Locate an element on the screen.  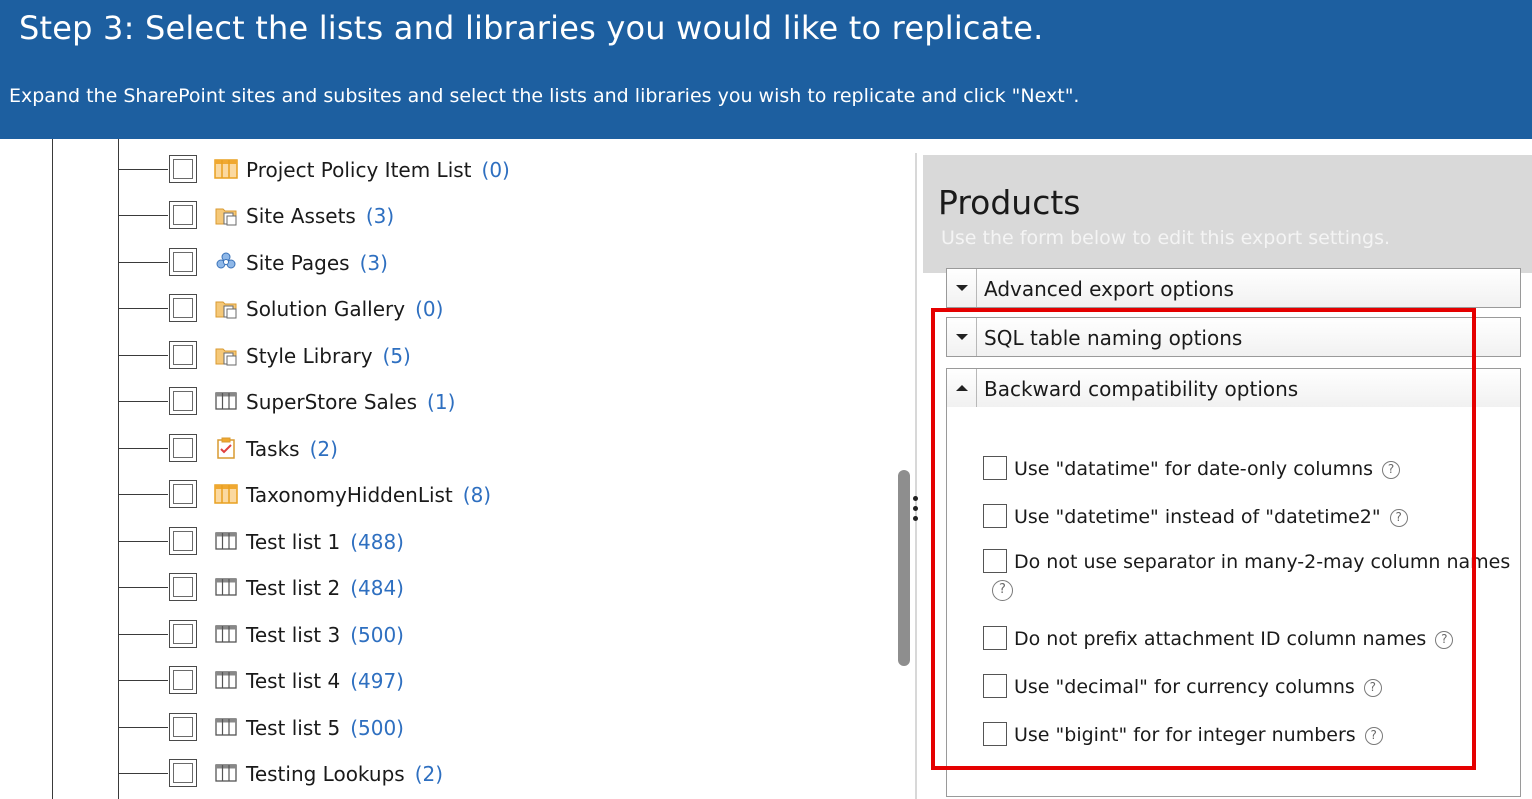
panel-splitter is located at coordinates (916, 476).